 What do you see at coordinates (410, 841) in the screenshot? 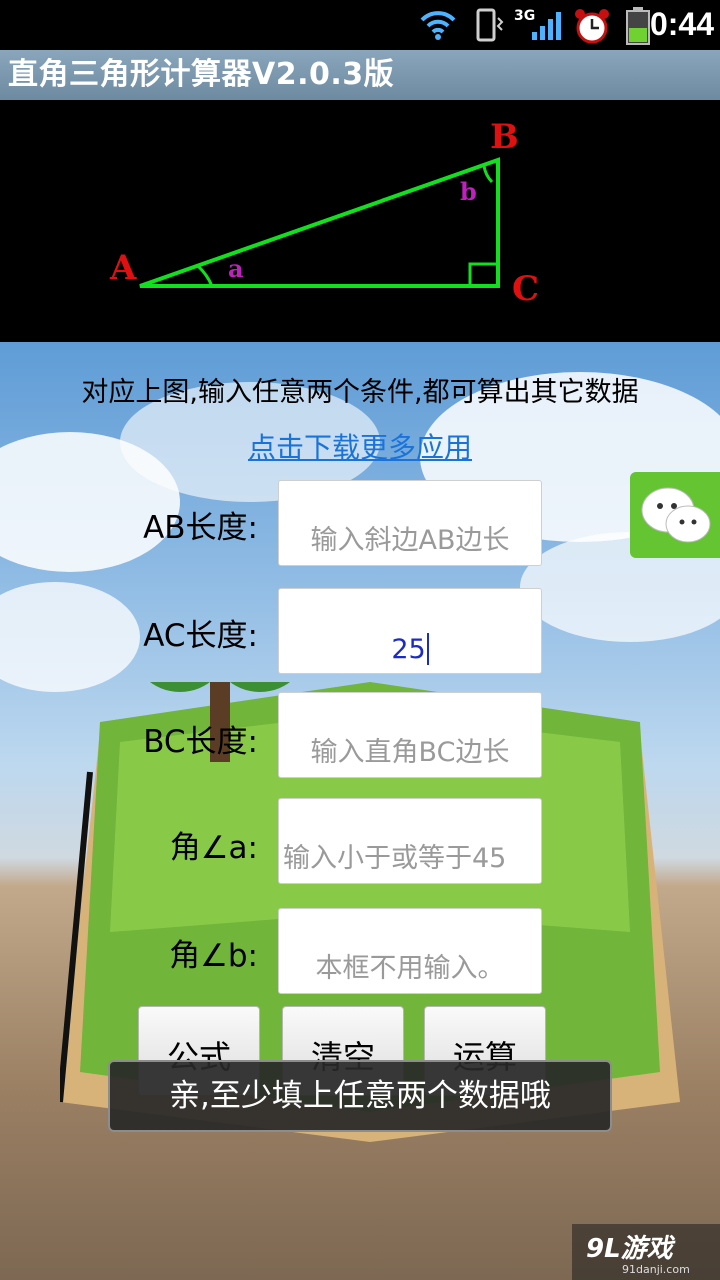
I see `angle-a-input: 输入小于或等于45` at bounding box center [410, 841].